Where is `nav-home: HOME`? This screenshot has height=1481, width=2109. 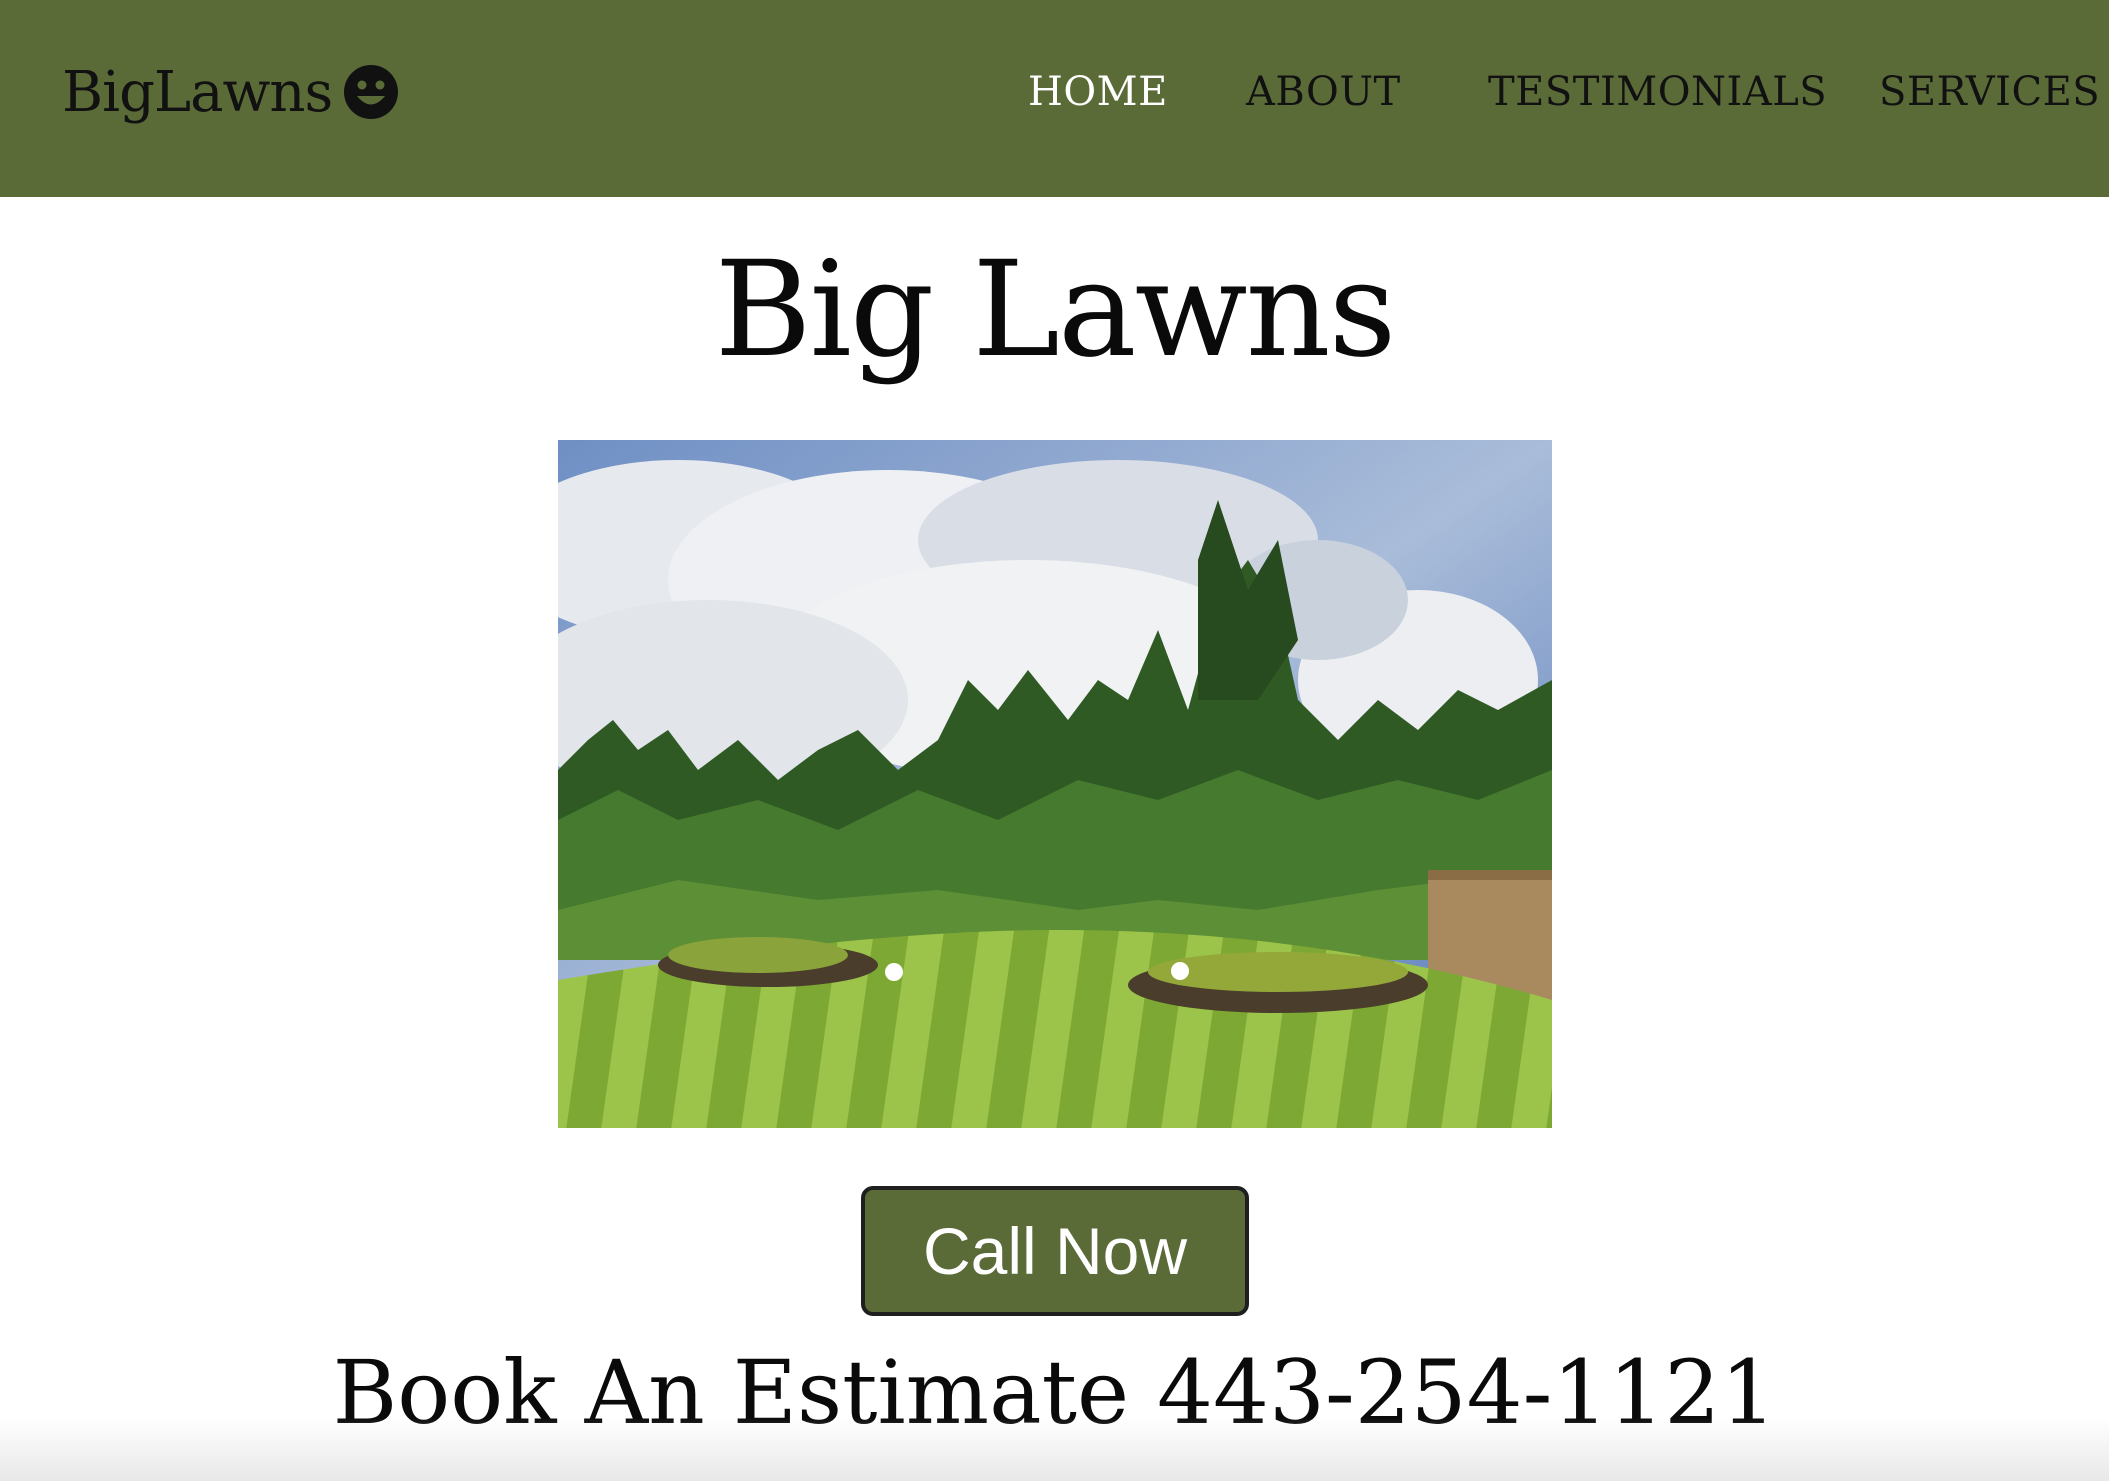 nav-home: HOME is located at coordinates (1098, 92).